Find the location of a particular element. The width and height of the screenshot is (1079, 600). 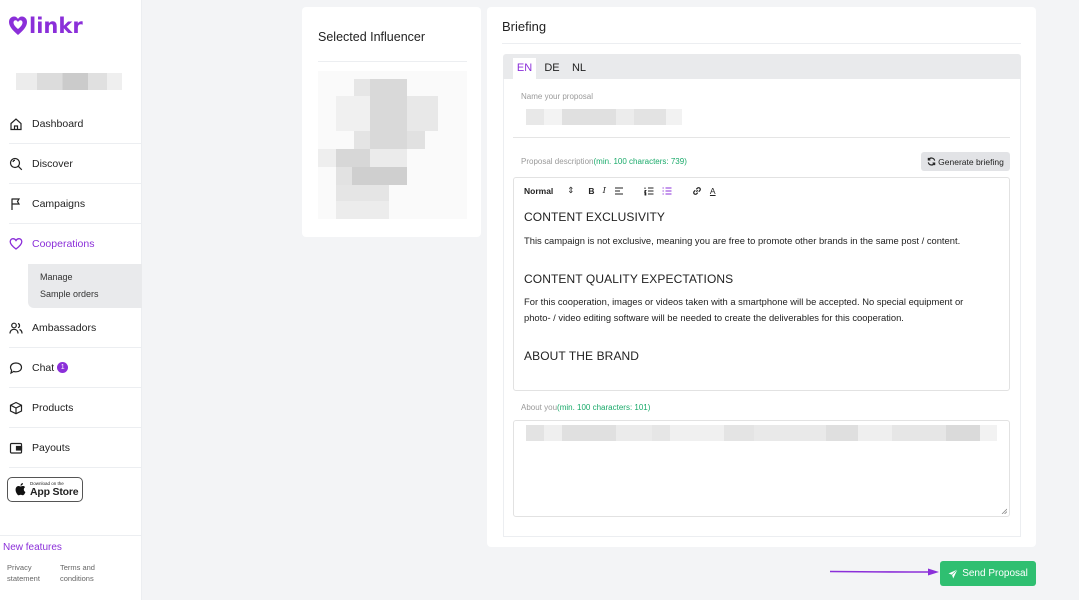

bullet-list-button is located at coordinates (667, 191).